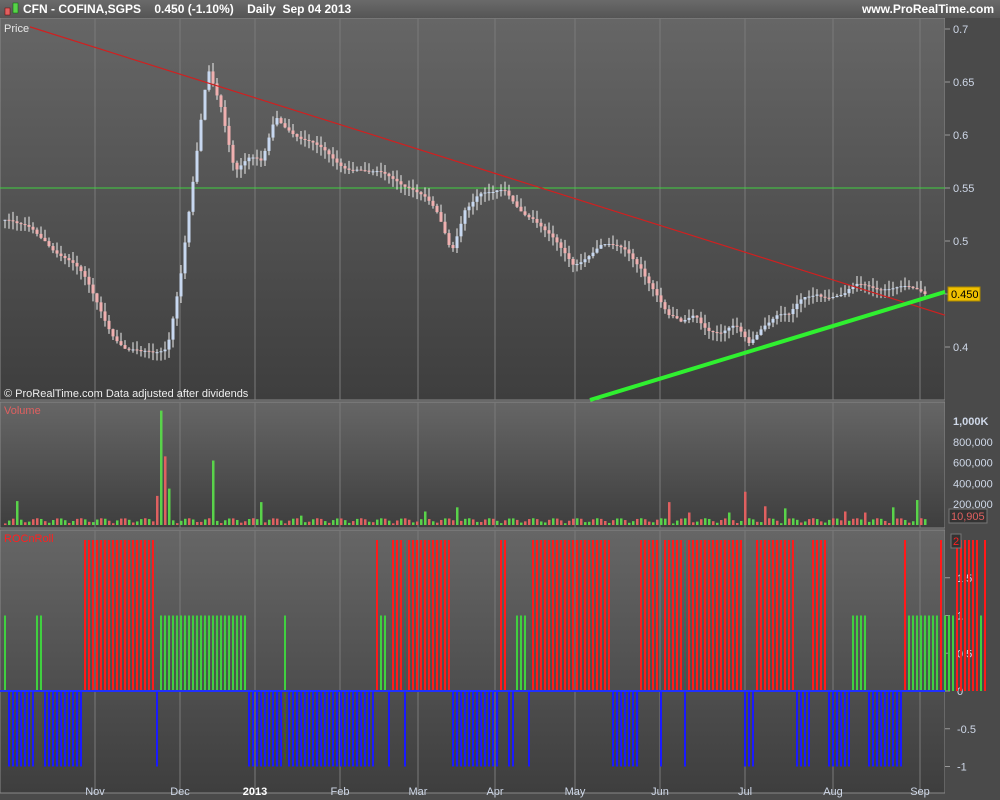 Image resolution: width=1000 pixels, height=800 pixels. What do you see at coordinates (95, 792) in the screenshot?
I see `x-tick-label: Nov` at bounding box center [95, 792].